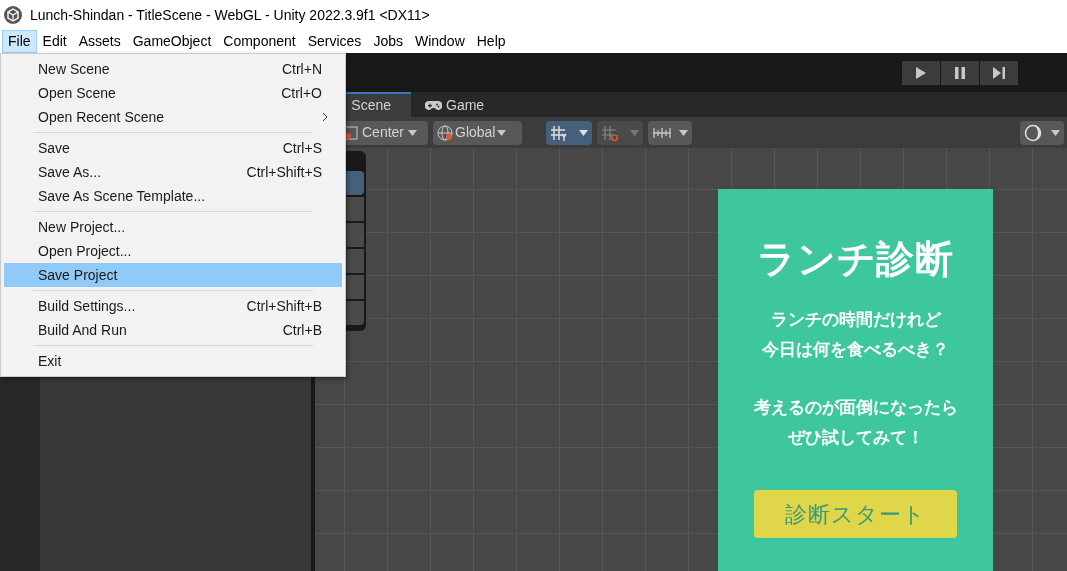 This screenshot has width=1067, height=571. Describe the element at coordinates (662, 132) in the screenshot. I see `ruler-icon` at that location.